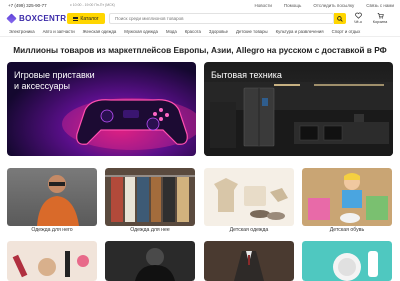 The height and width of the screenshot is (281, 400). I want to click on catalog-button: Каталог, so click(86, 18).